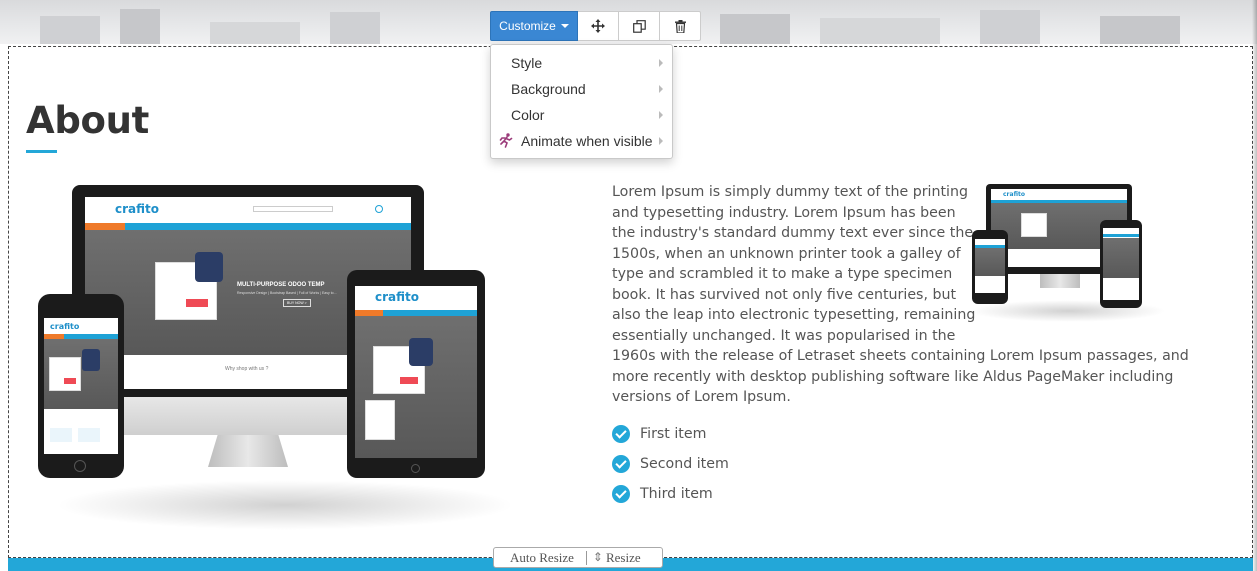  I want to click on menu-item-animate-when-visible: Animate when visible, so click(581, 141).